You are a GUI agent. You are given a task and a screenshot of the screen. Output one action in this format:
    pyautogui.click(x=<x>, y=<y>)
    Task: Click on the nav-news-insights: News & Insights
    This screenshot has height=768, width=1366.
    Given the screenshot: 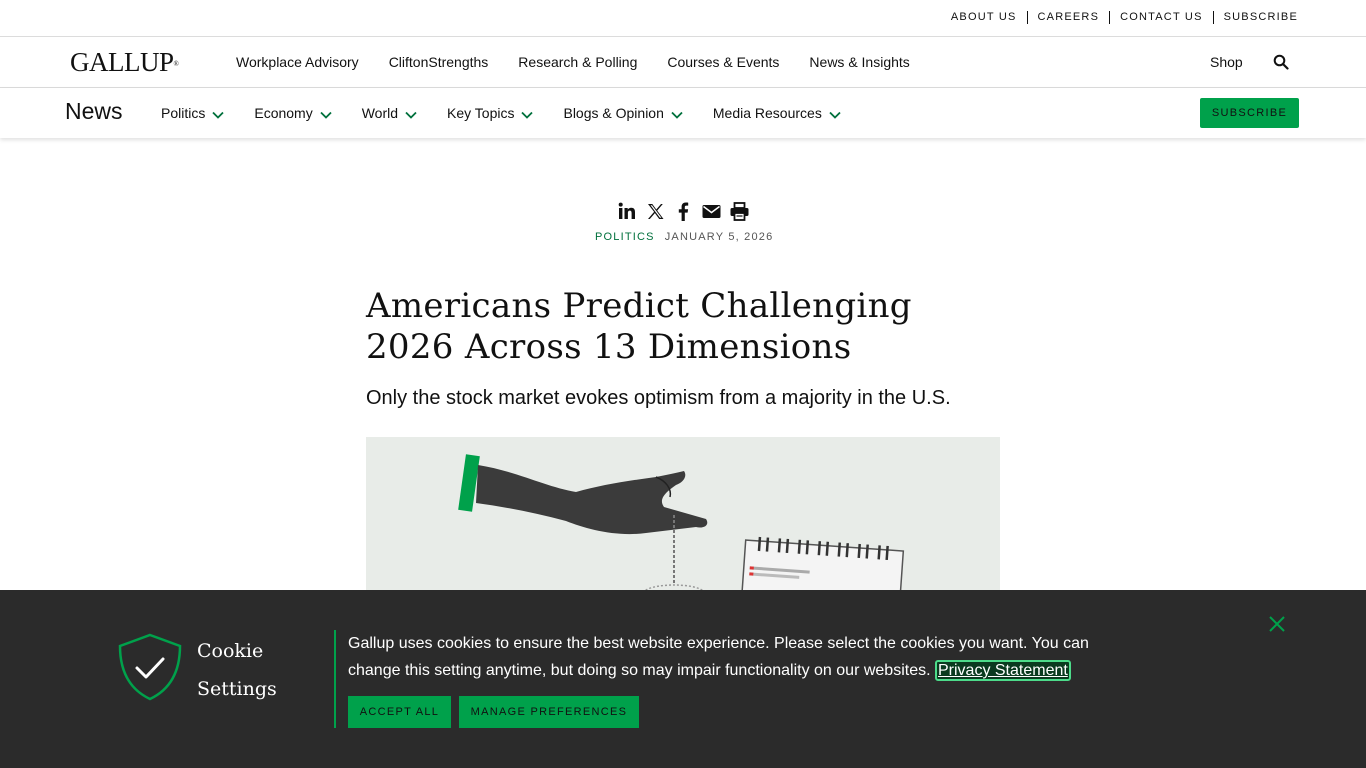 What is the action you would take?
    pyautogui.click(x=859, y=62)
    